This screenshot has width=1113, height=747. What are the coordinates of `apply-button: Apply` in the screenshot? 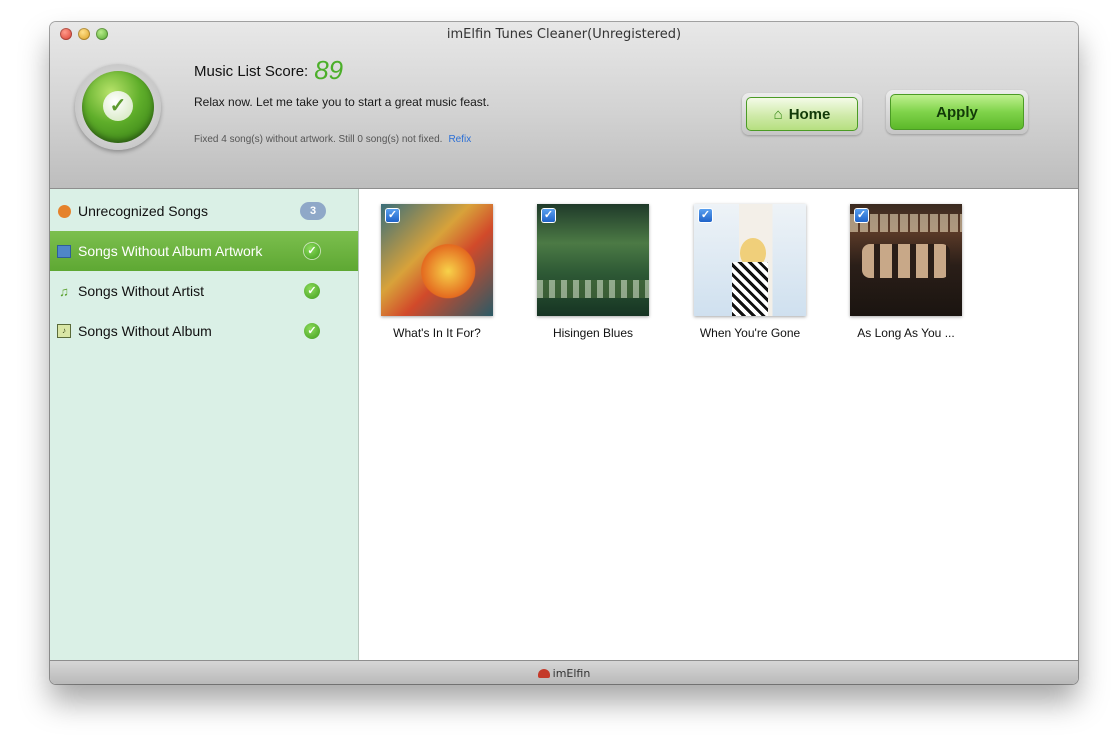 It's located at (957, 112).